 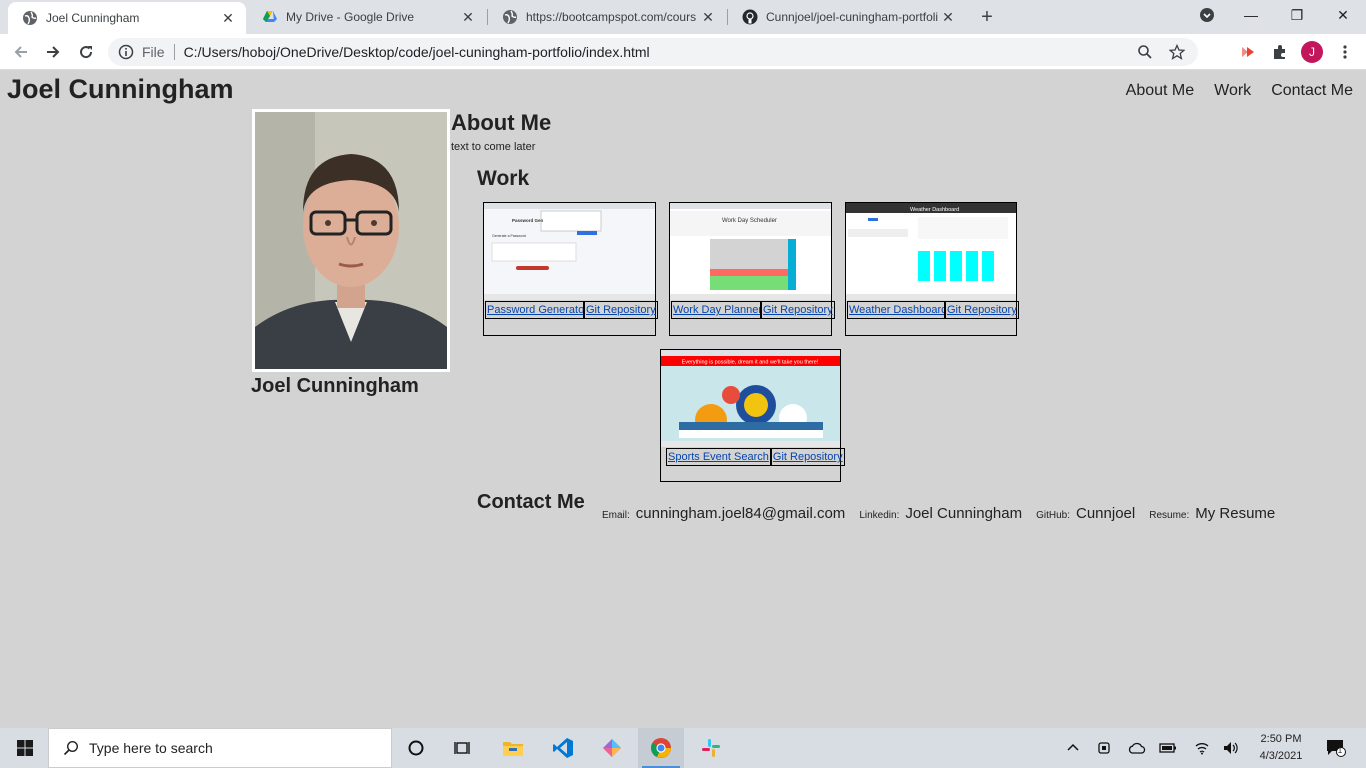 What do you see at coordinates (1343, 15) in the screenshot?
I see `close-window-button: ✕` at bounding box center [1343, 15].